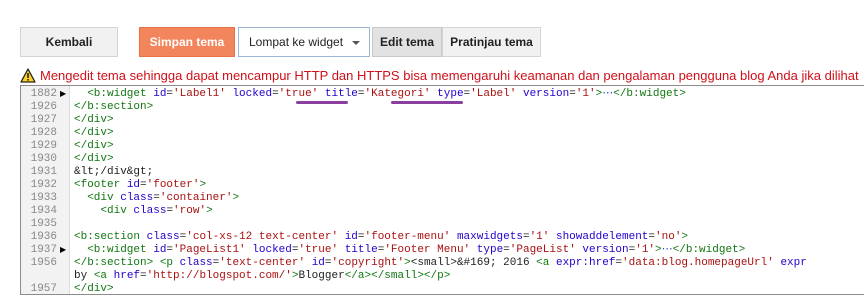 This screenshot has width=864, height=295. What do you see at coordinates (442, 198) in the screenshot?
I see `code-line: 1933 <div class='container'>` at bounding box center [442, 198].